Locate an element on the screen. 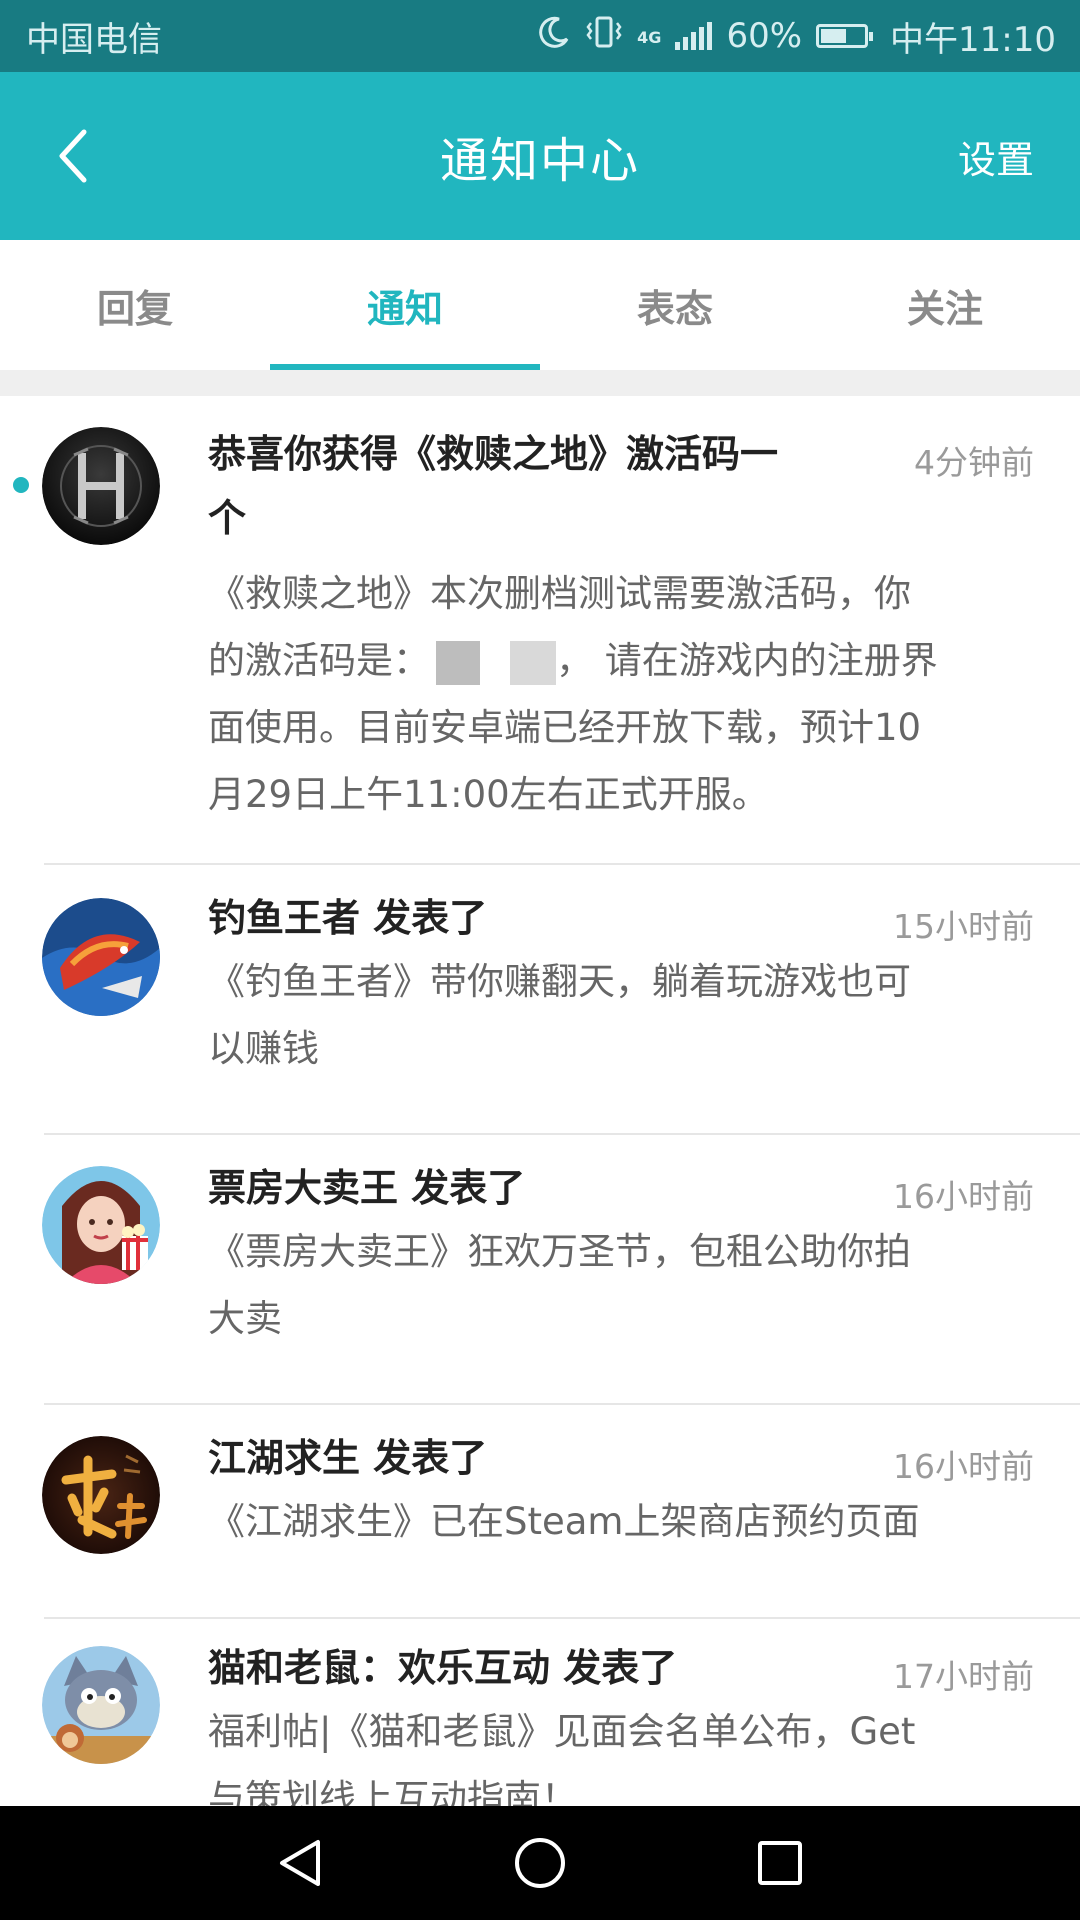  status-icons: 4G 60% 中午11:10 is located at coordinates (808, 36).